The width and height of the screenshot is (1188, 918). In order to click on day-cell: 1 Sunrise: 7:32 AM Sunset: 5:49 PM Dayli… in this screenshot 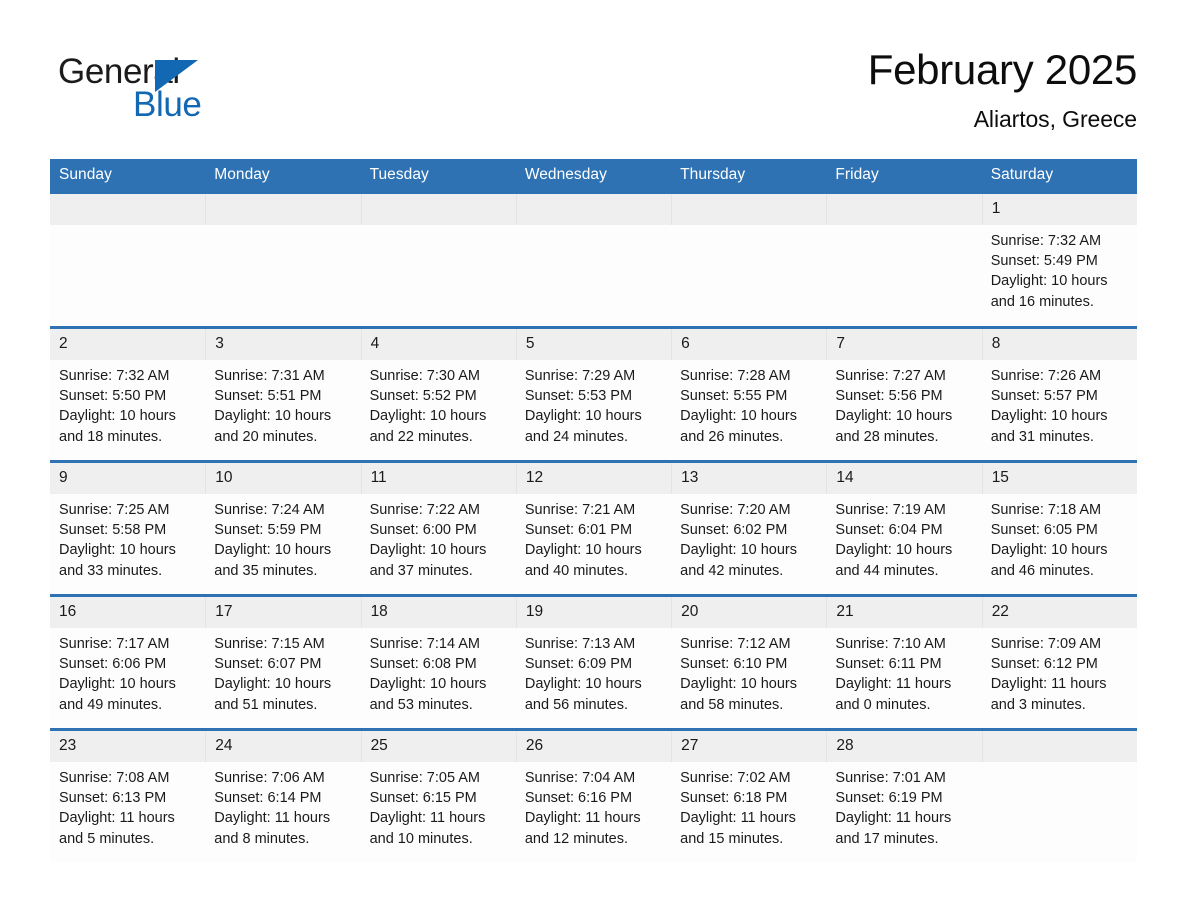, I will do `click(1059, 259)`.